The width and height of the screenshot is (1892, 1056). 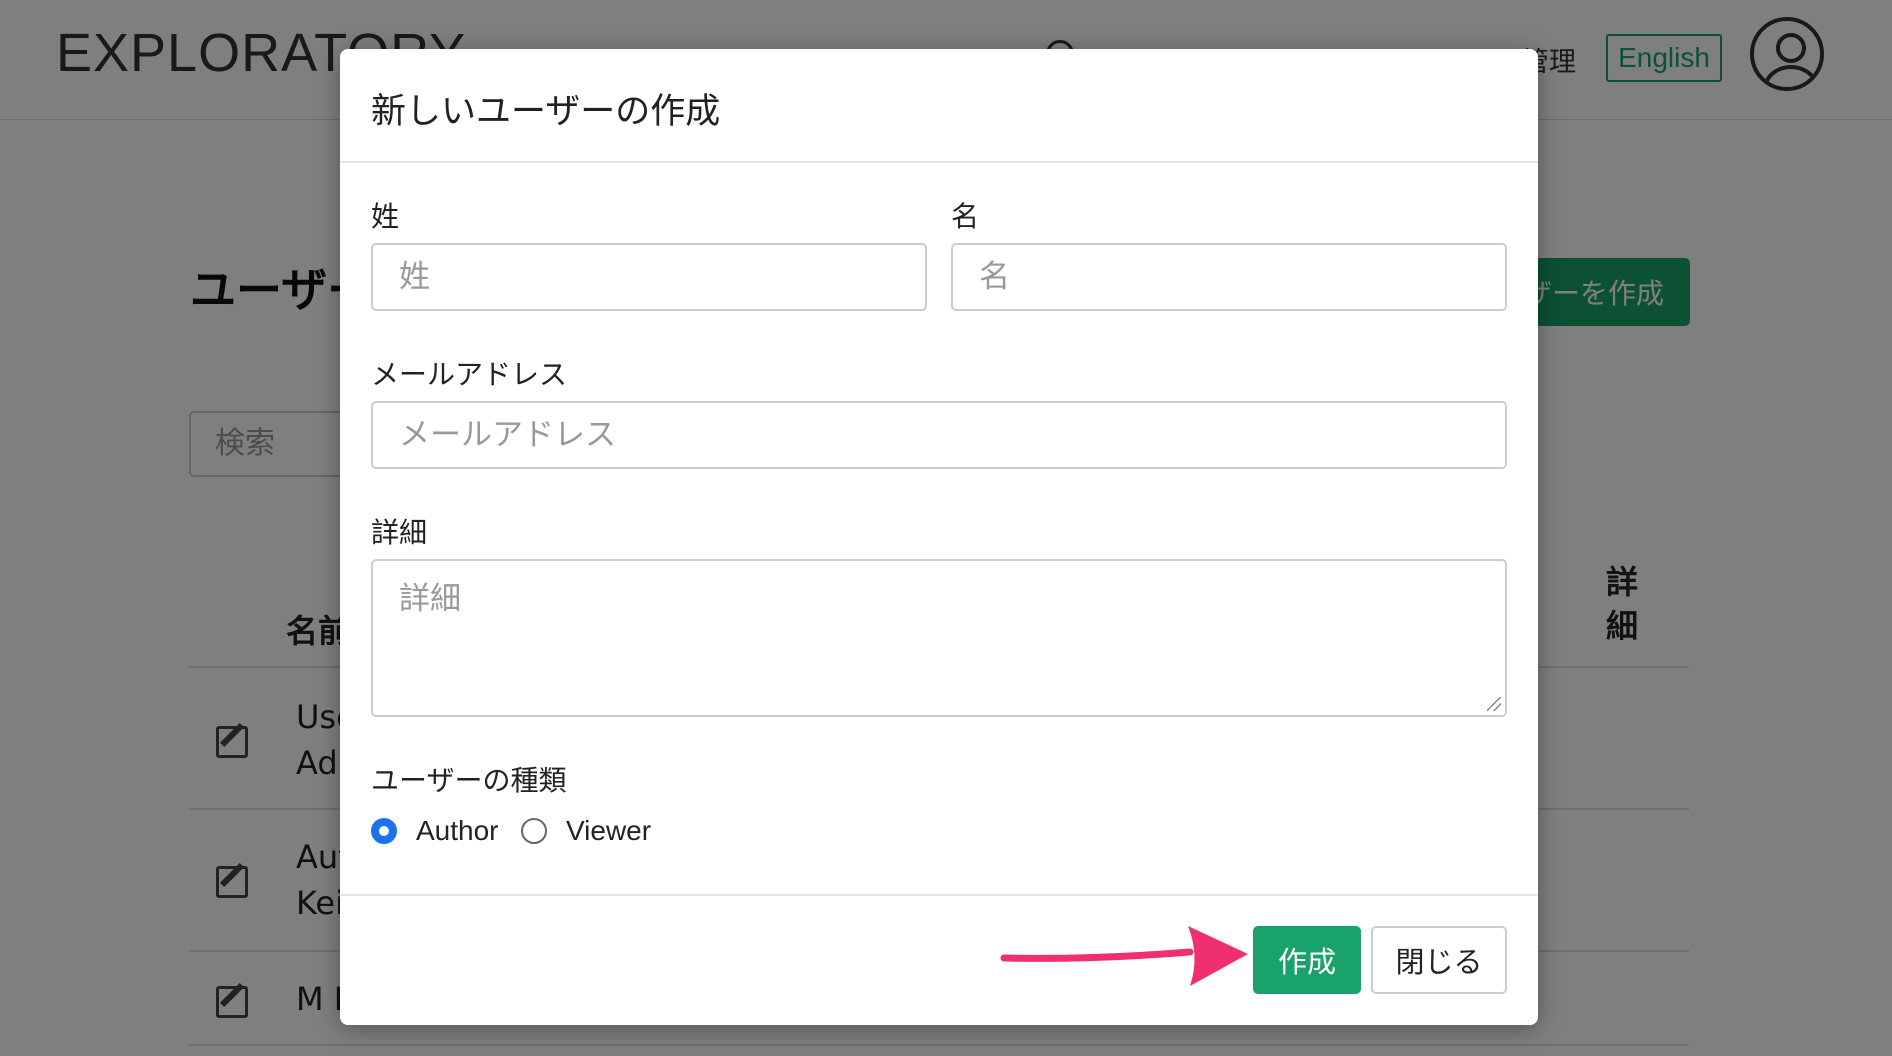 I want to click on viewer-radio-label: Viewer, so click(x=608, y=831).